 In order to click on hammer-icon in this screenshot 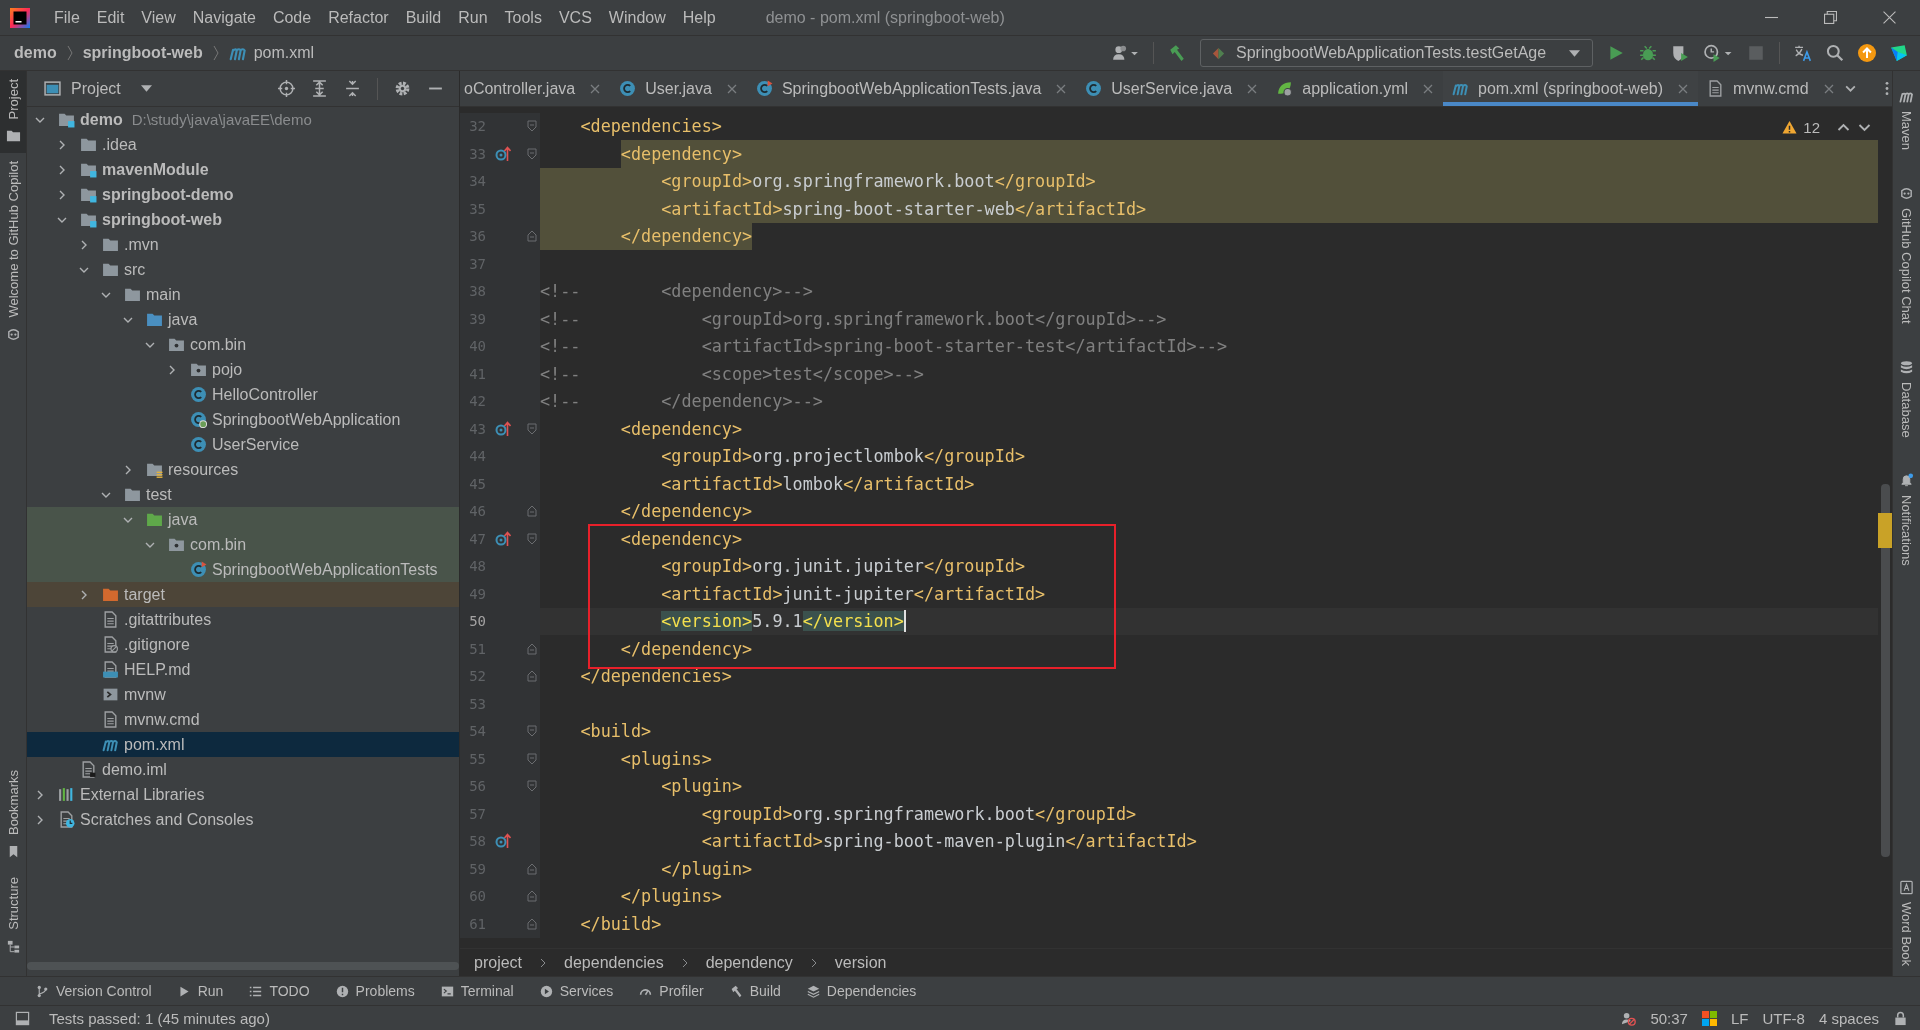, I will do `click(1177, 53)`.